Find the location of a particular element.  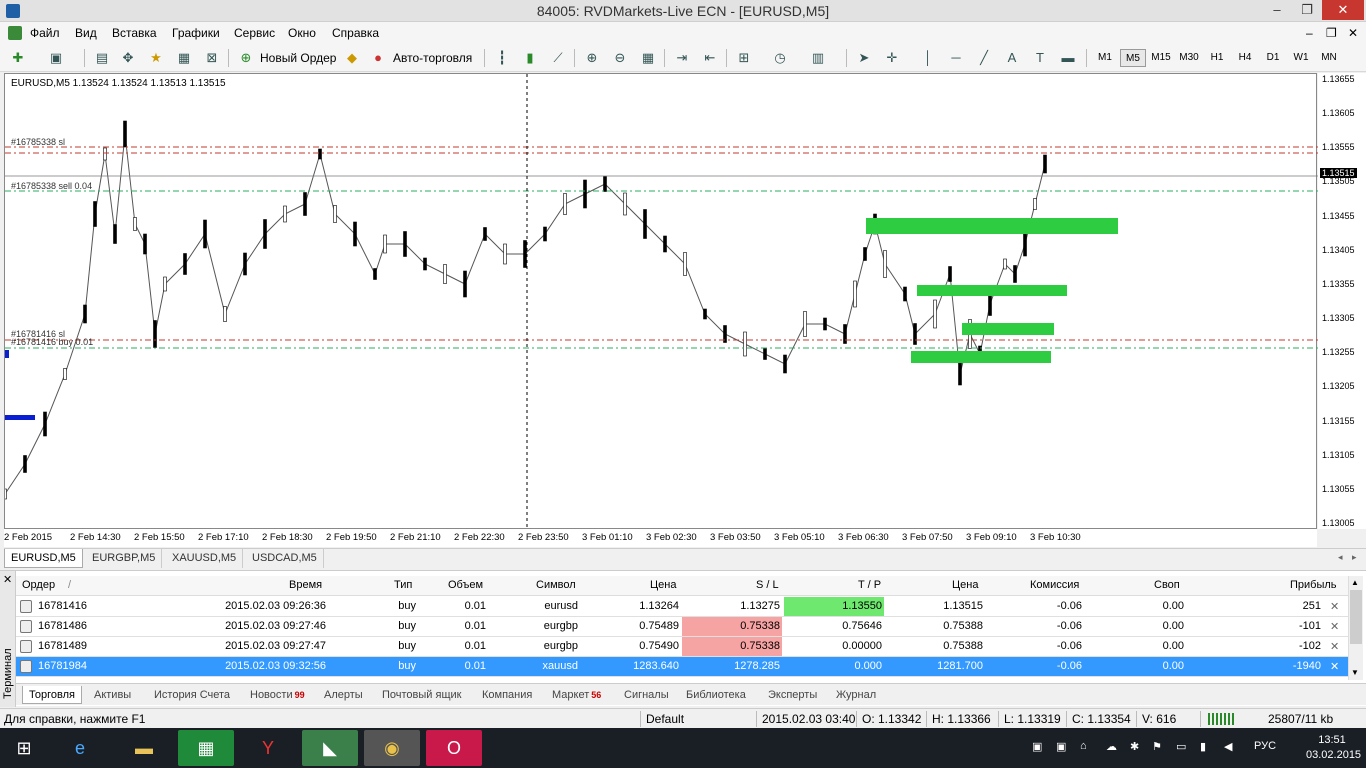

timeframe-mn: MN is located at coordinates (1329, 58).